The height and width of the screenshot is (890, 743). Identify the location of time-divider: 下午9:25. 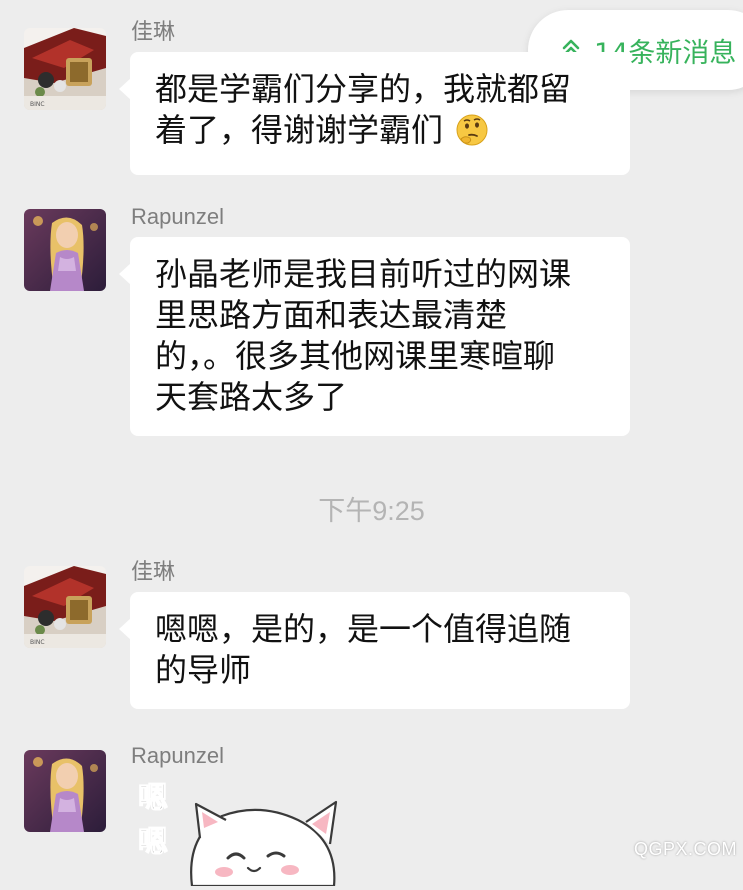
(371, 511).